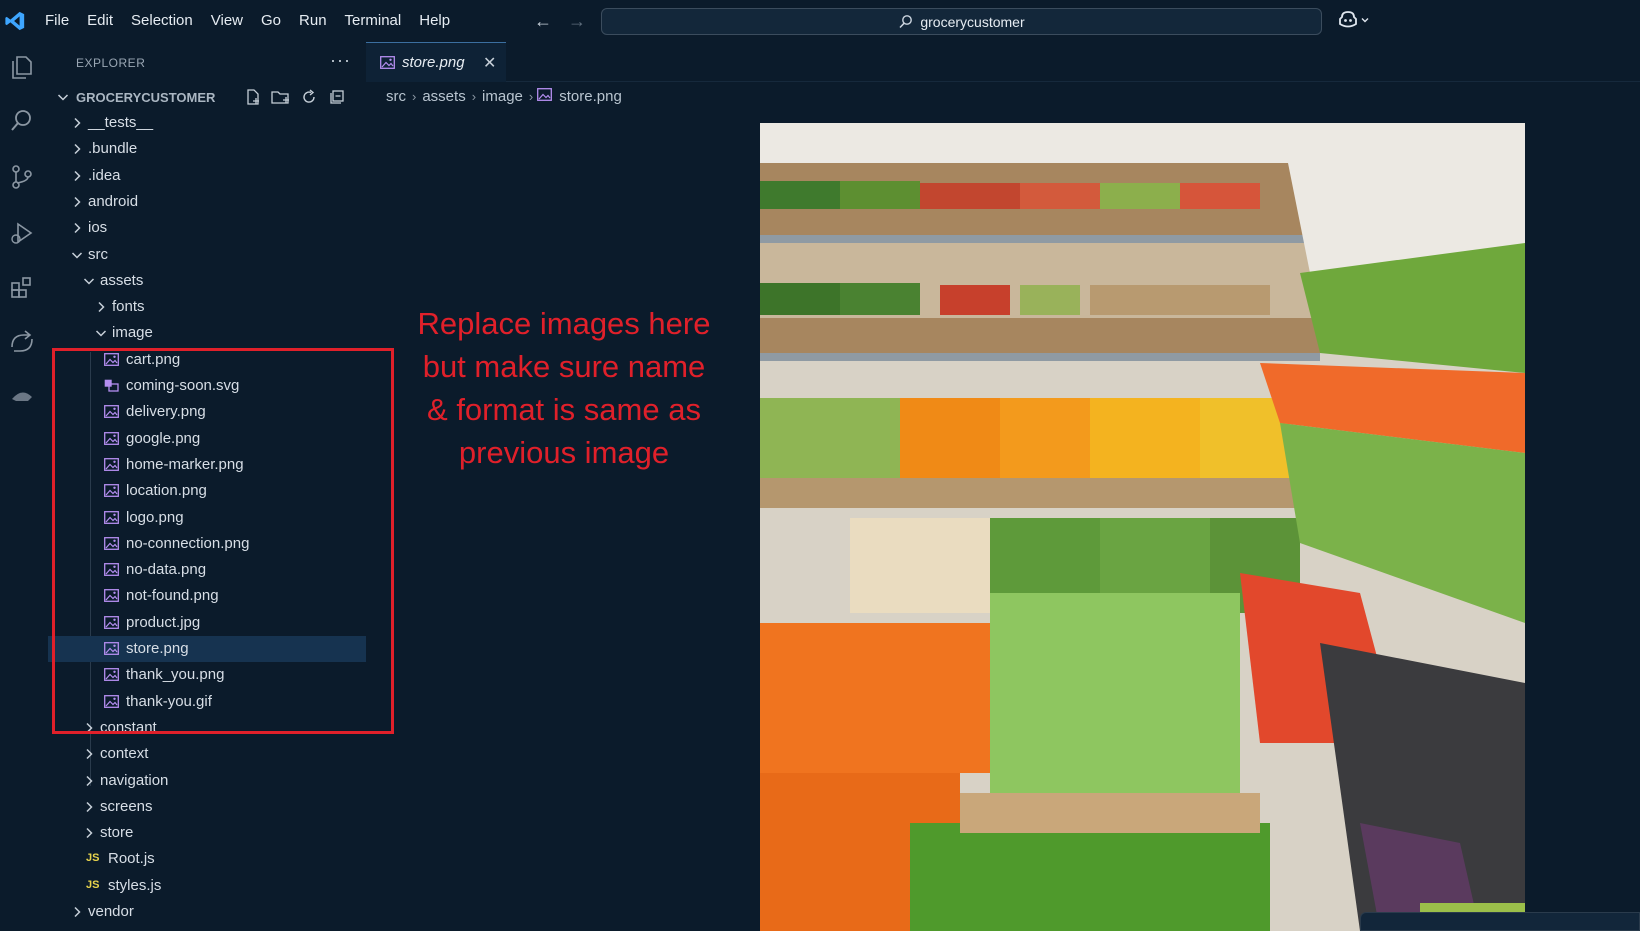 The image size is (1640, 931). Describe the element at coordinates (162, 21) in the screenshot. I see `menu-selection: Selection` at that location.